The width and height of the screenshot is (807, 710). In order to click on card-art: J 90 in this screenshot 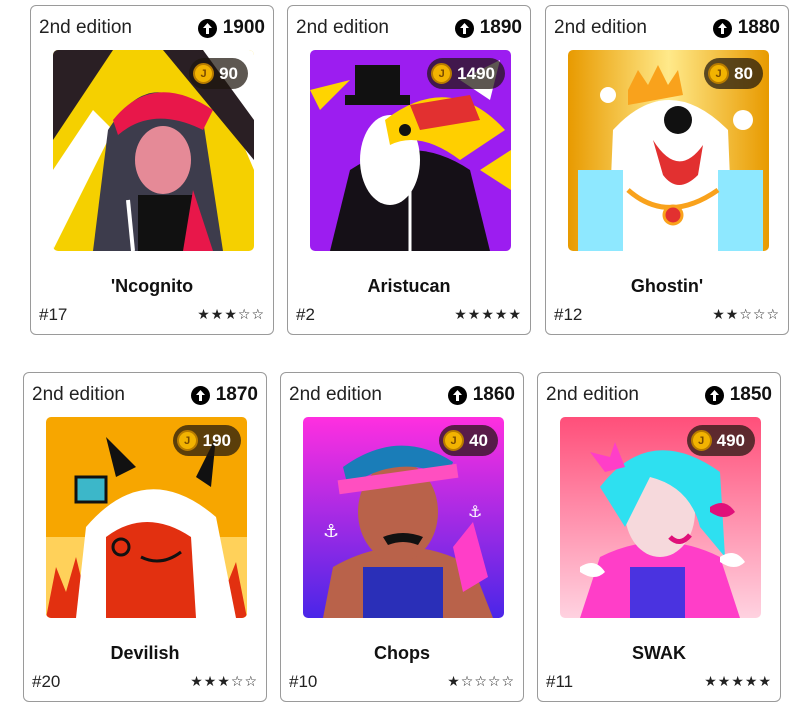, I will do `click(153, 150)`.